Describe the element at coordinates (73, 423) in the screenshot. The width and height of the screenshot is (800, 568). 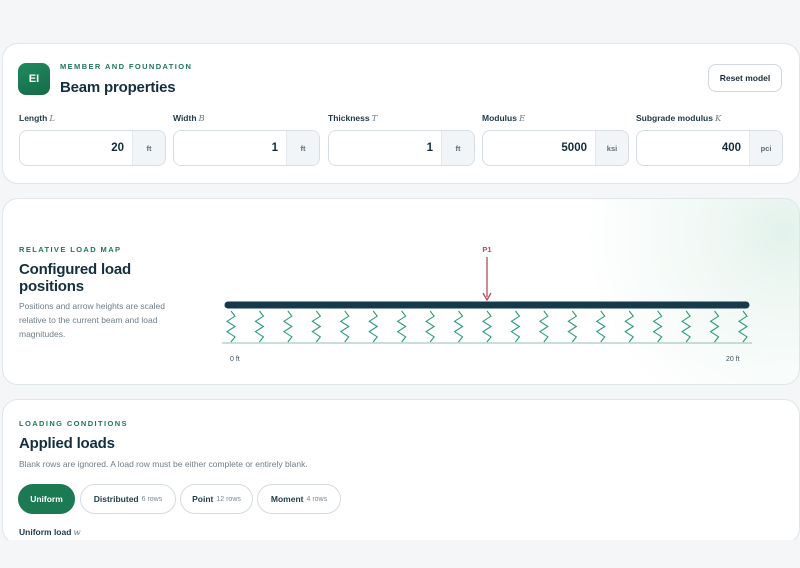
I see `loading-conditions-eyebrow: LOADING CONDITIONS` at that location.